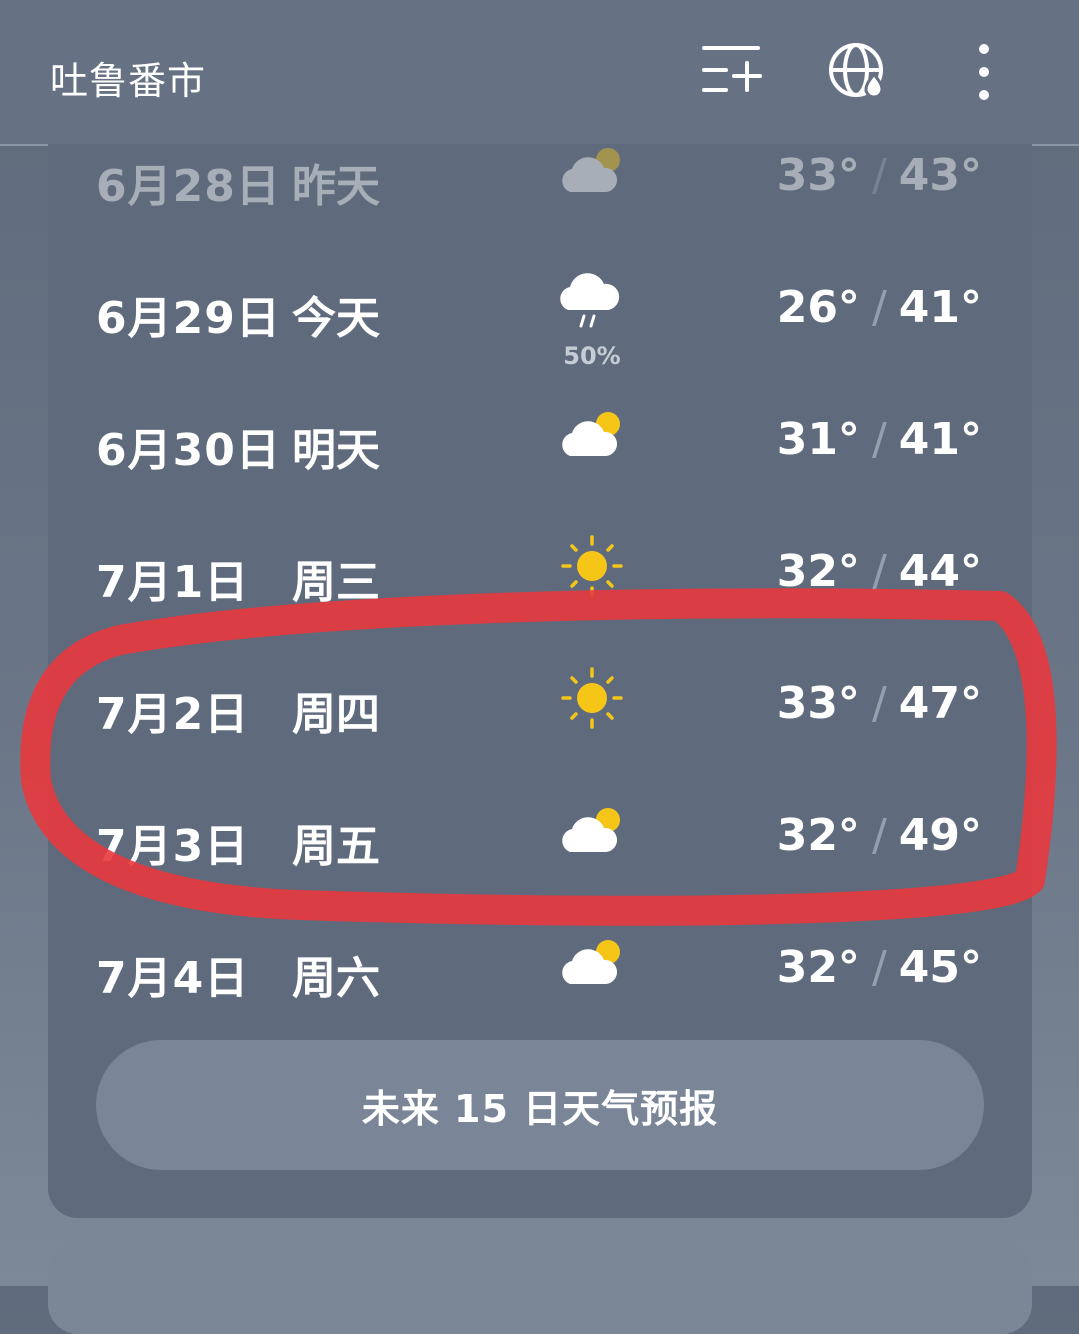 The width and height of the screenshot is (1079, 1334). Describe the element at coordinates (336, 318) in the screenshot. I see `forecast-day: 今天` at that location.